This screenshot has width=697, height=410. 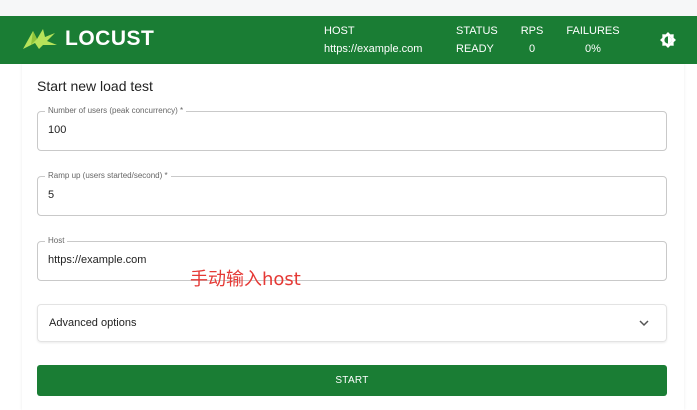 I want to click on host-stat: HOST https://example.com, so click(x=373, y=40).